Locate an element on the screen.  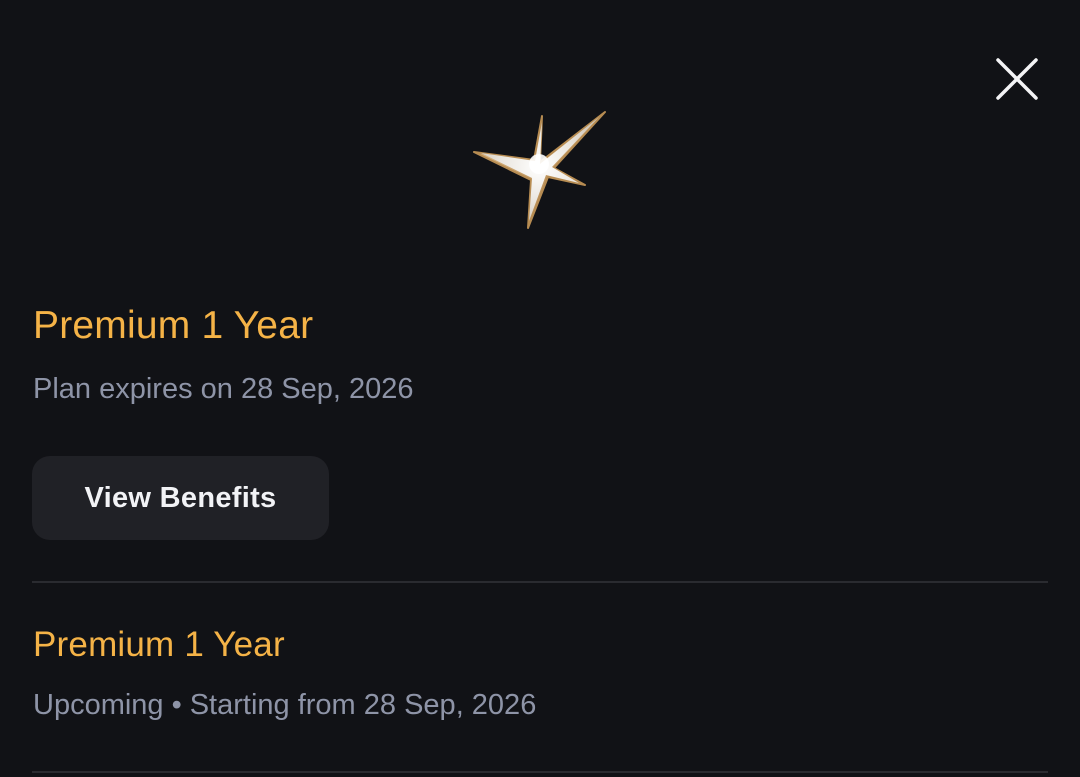
section-divider is located at coordinates (540, 582).